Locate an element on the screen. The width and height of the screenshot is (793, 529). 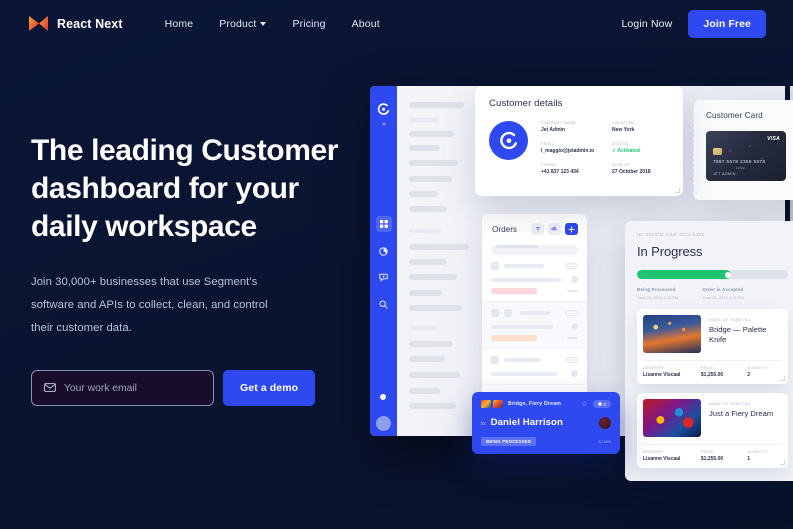
progress-bar-fill is located at coordinates (684, 274).